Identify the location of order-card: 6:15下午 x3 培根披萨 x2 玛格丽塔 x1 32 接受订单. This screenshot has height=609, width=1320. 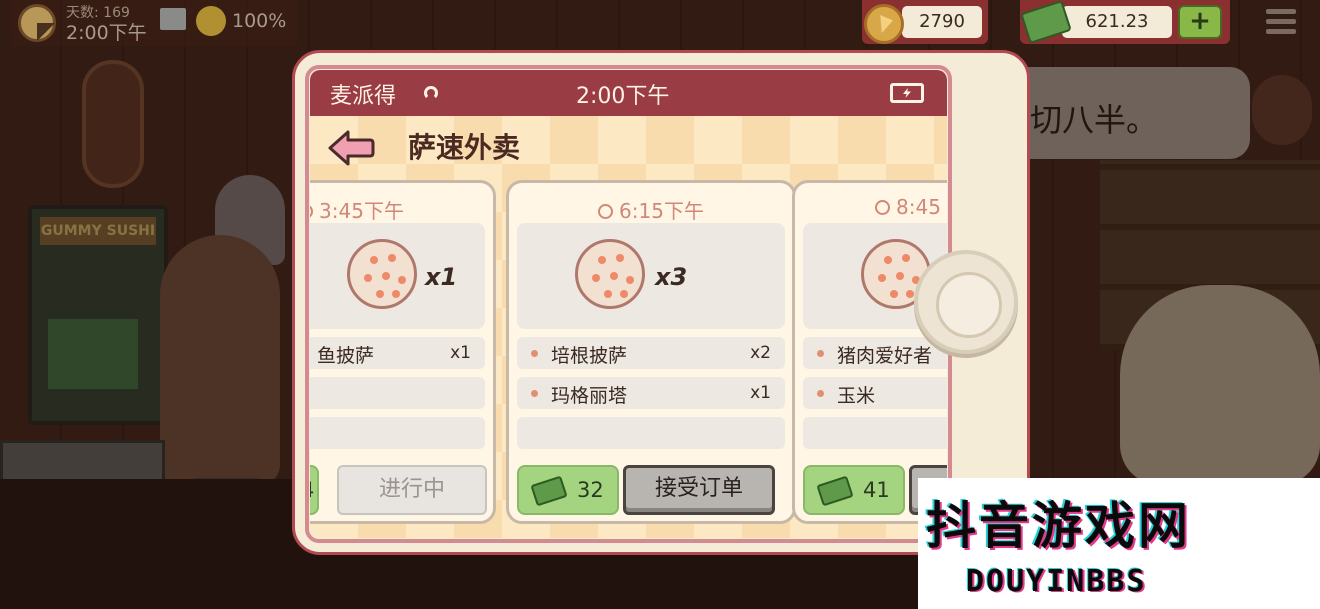
(651, 352).